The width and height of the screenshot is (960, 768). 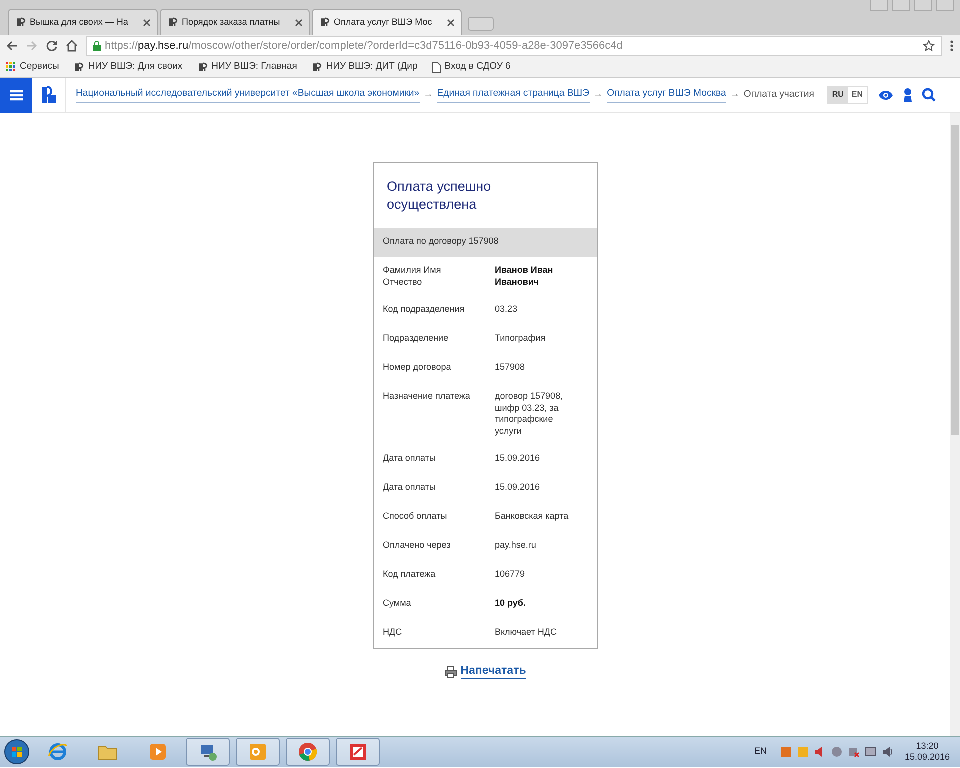 What do you see at coordinates (387, 22) in the screenshot?
I see `browser-tab: Оплата услуг ВШЭ Мос` at bounding box center [387, 22].